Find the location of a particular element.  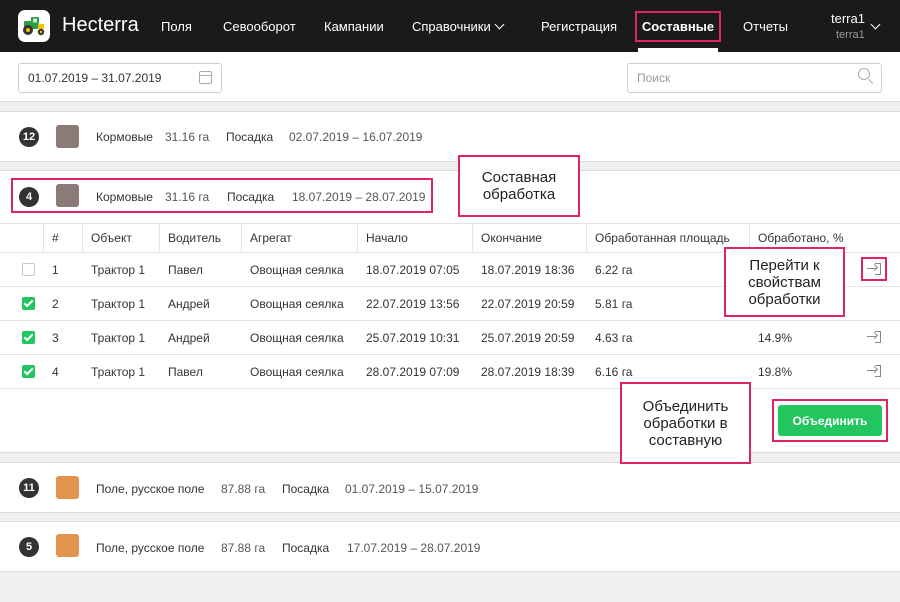

group-period: 02.07.2019 – 16.07.2019 is located at coordinates (356, 137).